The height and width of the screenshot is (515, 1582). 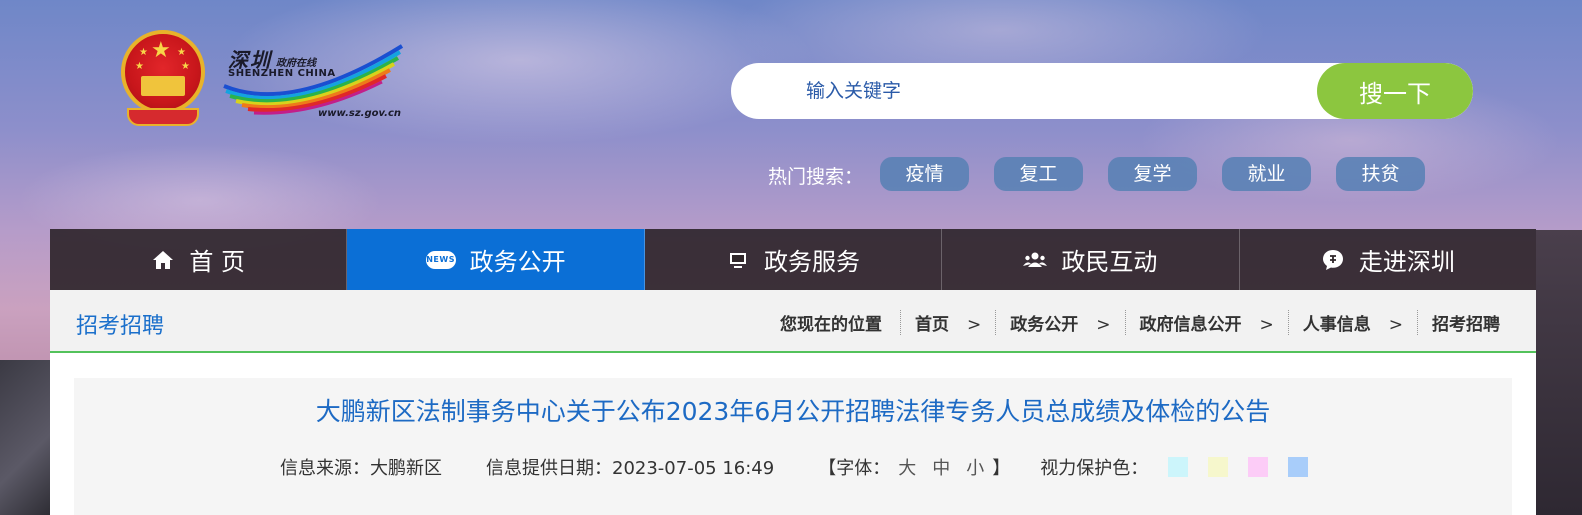 What do you see at coordinates (1109, 262) in the screenshot?
I see `nav-item-label: 政民互动` at bounding box center [1109, 262].